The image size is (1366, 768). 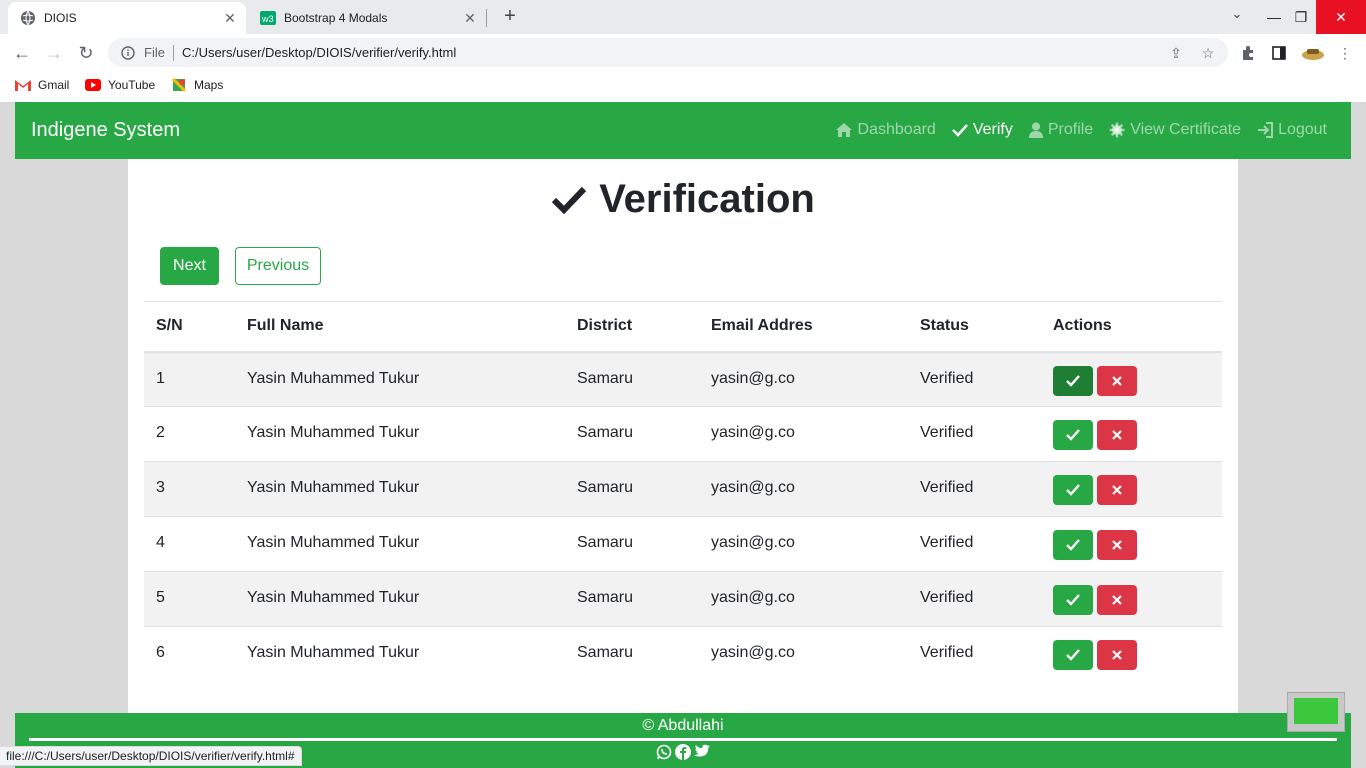 What do you see at coordinates (189, 266) in the screenshot?
I see `next-button: Next` at bounding box center [189, 266].